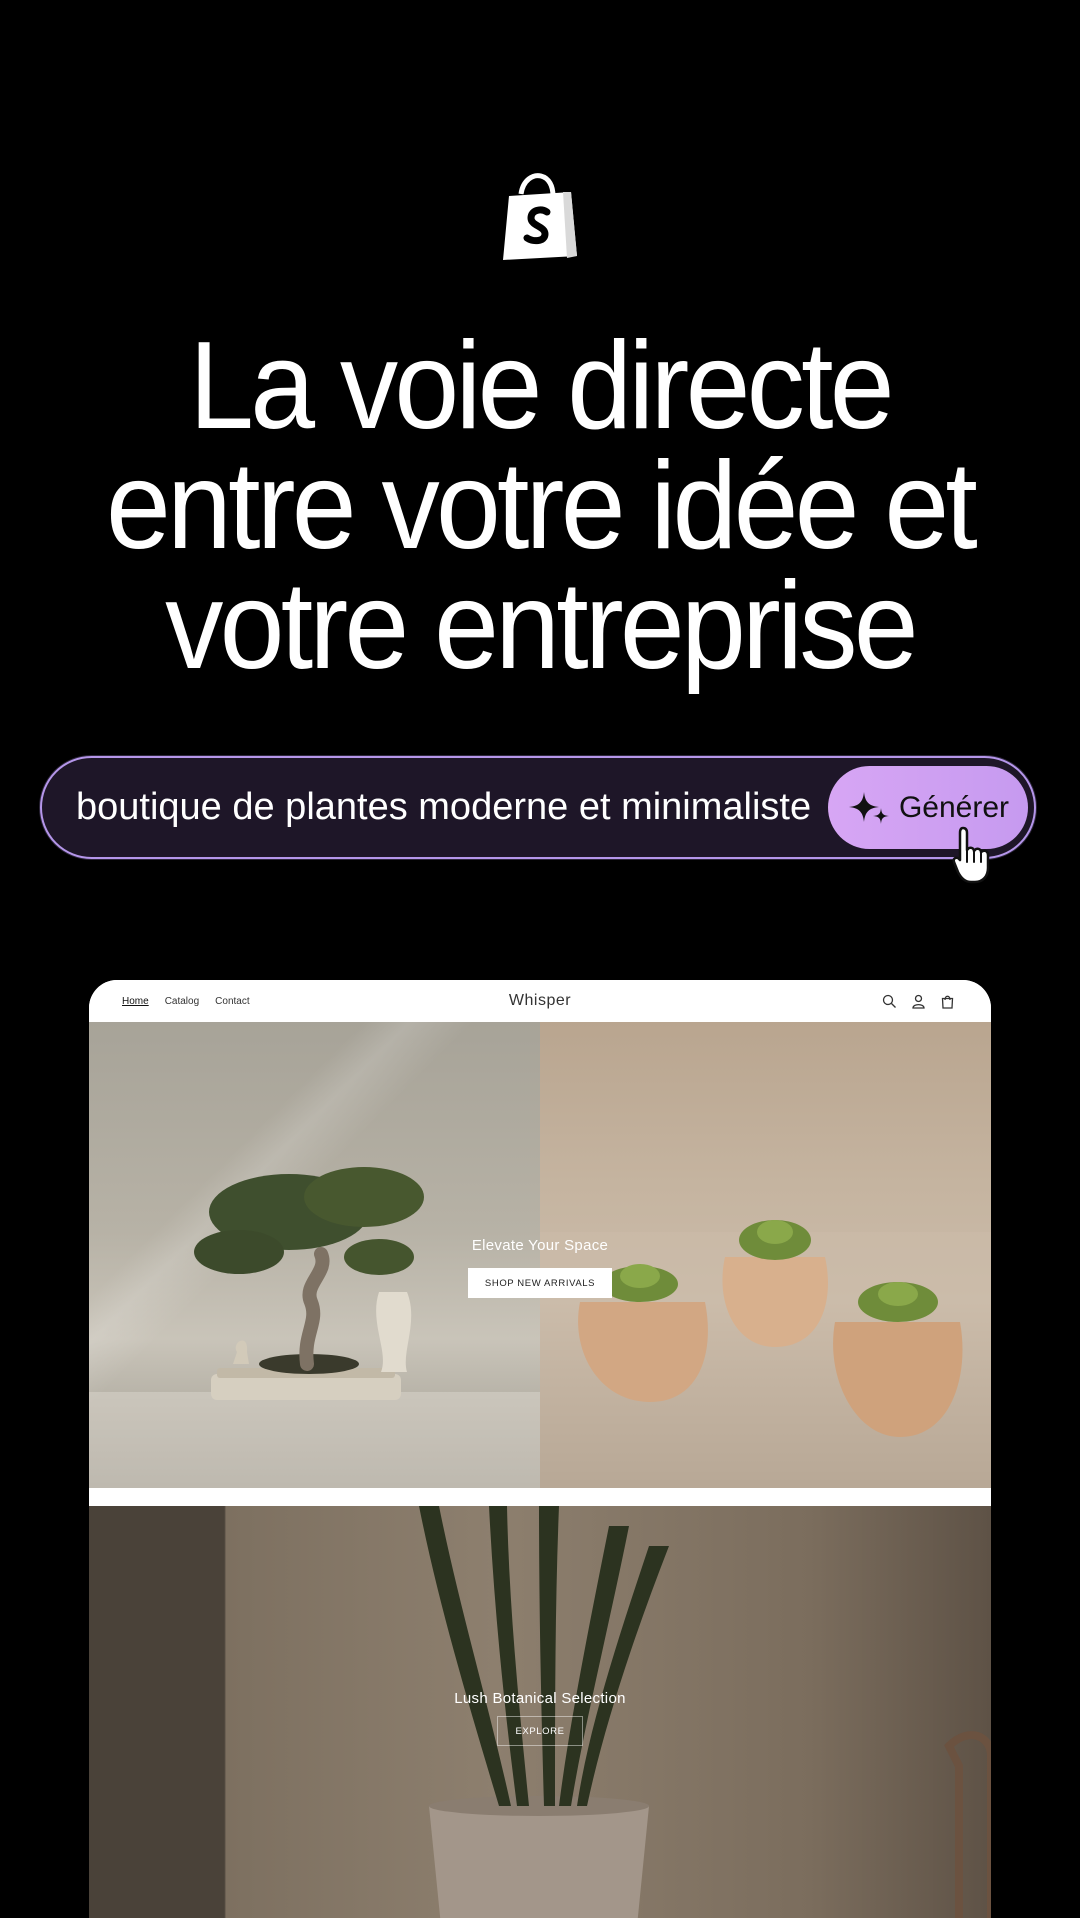  What do you see at coordinates (705, 1712) in the screenshot?
I see `snake-plant-illustration` at bounding box center [705, 1712].